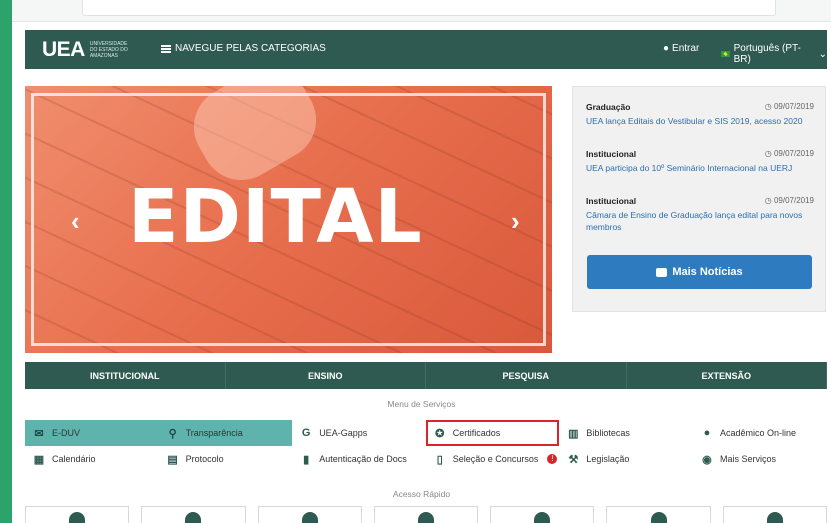  I want to click on service-certificados: ✪ Certificados, so click(492, 433).